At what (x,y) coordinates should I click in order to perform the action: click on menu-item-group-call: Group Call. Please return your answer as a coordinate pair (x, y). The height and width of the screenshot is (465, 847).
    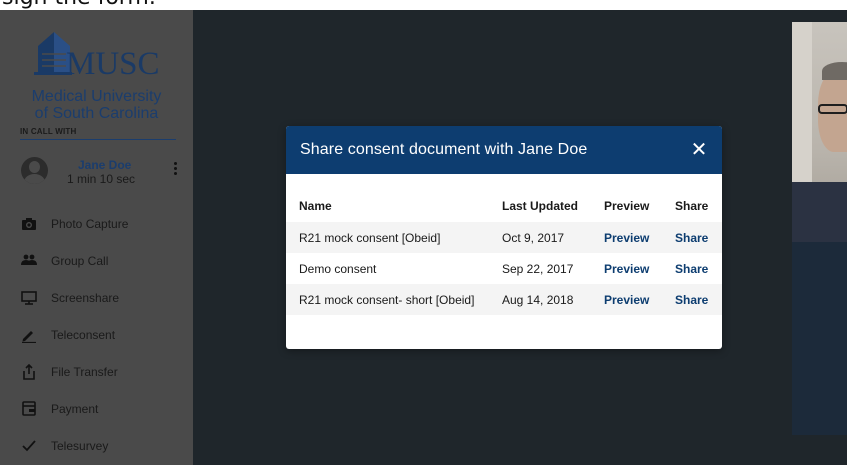
    Looking at the image, I should click on (96, 260).